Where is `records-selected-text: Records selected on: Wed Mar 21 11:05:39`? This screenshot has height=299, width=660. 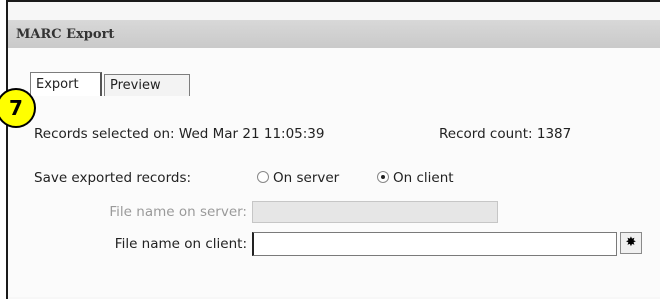
records-selected-text: Records selected on: Wed Mar 21 11:05:39 is located at coordinates (179, 134).